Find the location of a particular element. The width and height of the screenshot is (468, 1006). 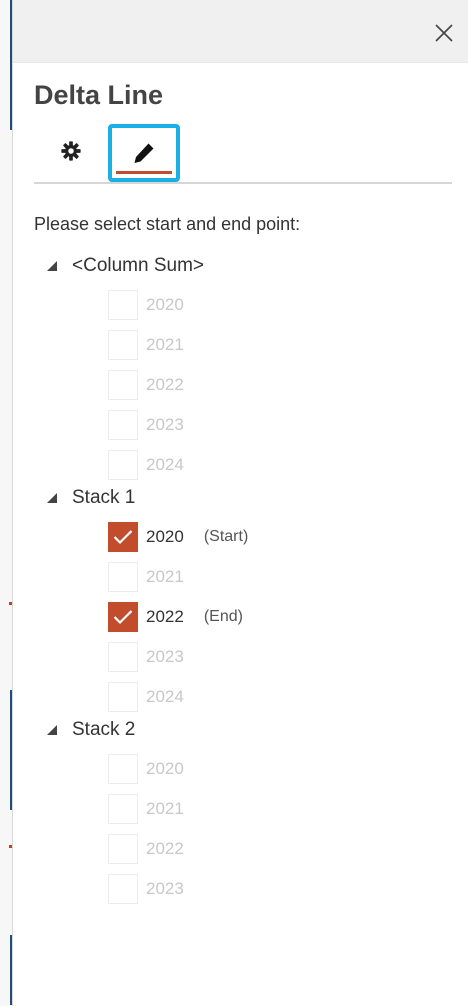

tree-group-column-sum: <Column Sum> is located at coordinates (125, 266).